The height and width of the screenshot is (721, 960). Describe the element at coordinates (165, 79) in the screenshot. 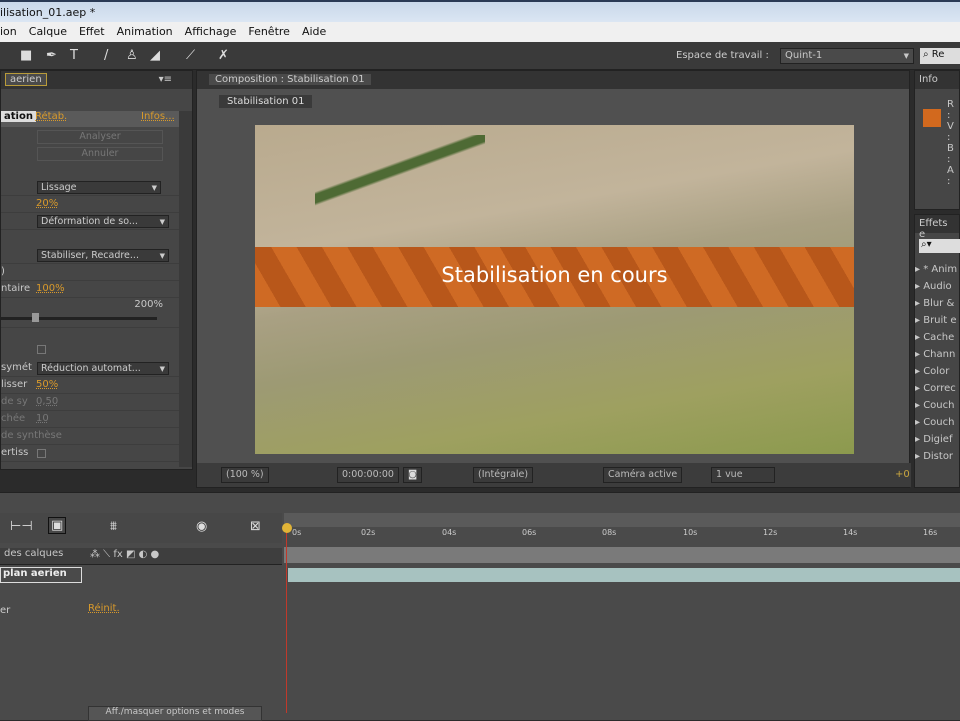

I see `panel-menu-icon: ▾≡` at that location.